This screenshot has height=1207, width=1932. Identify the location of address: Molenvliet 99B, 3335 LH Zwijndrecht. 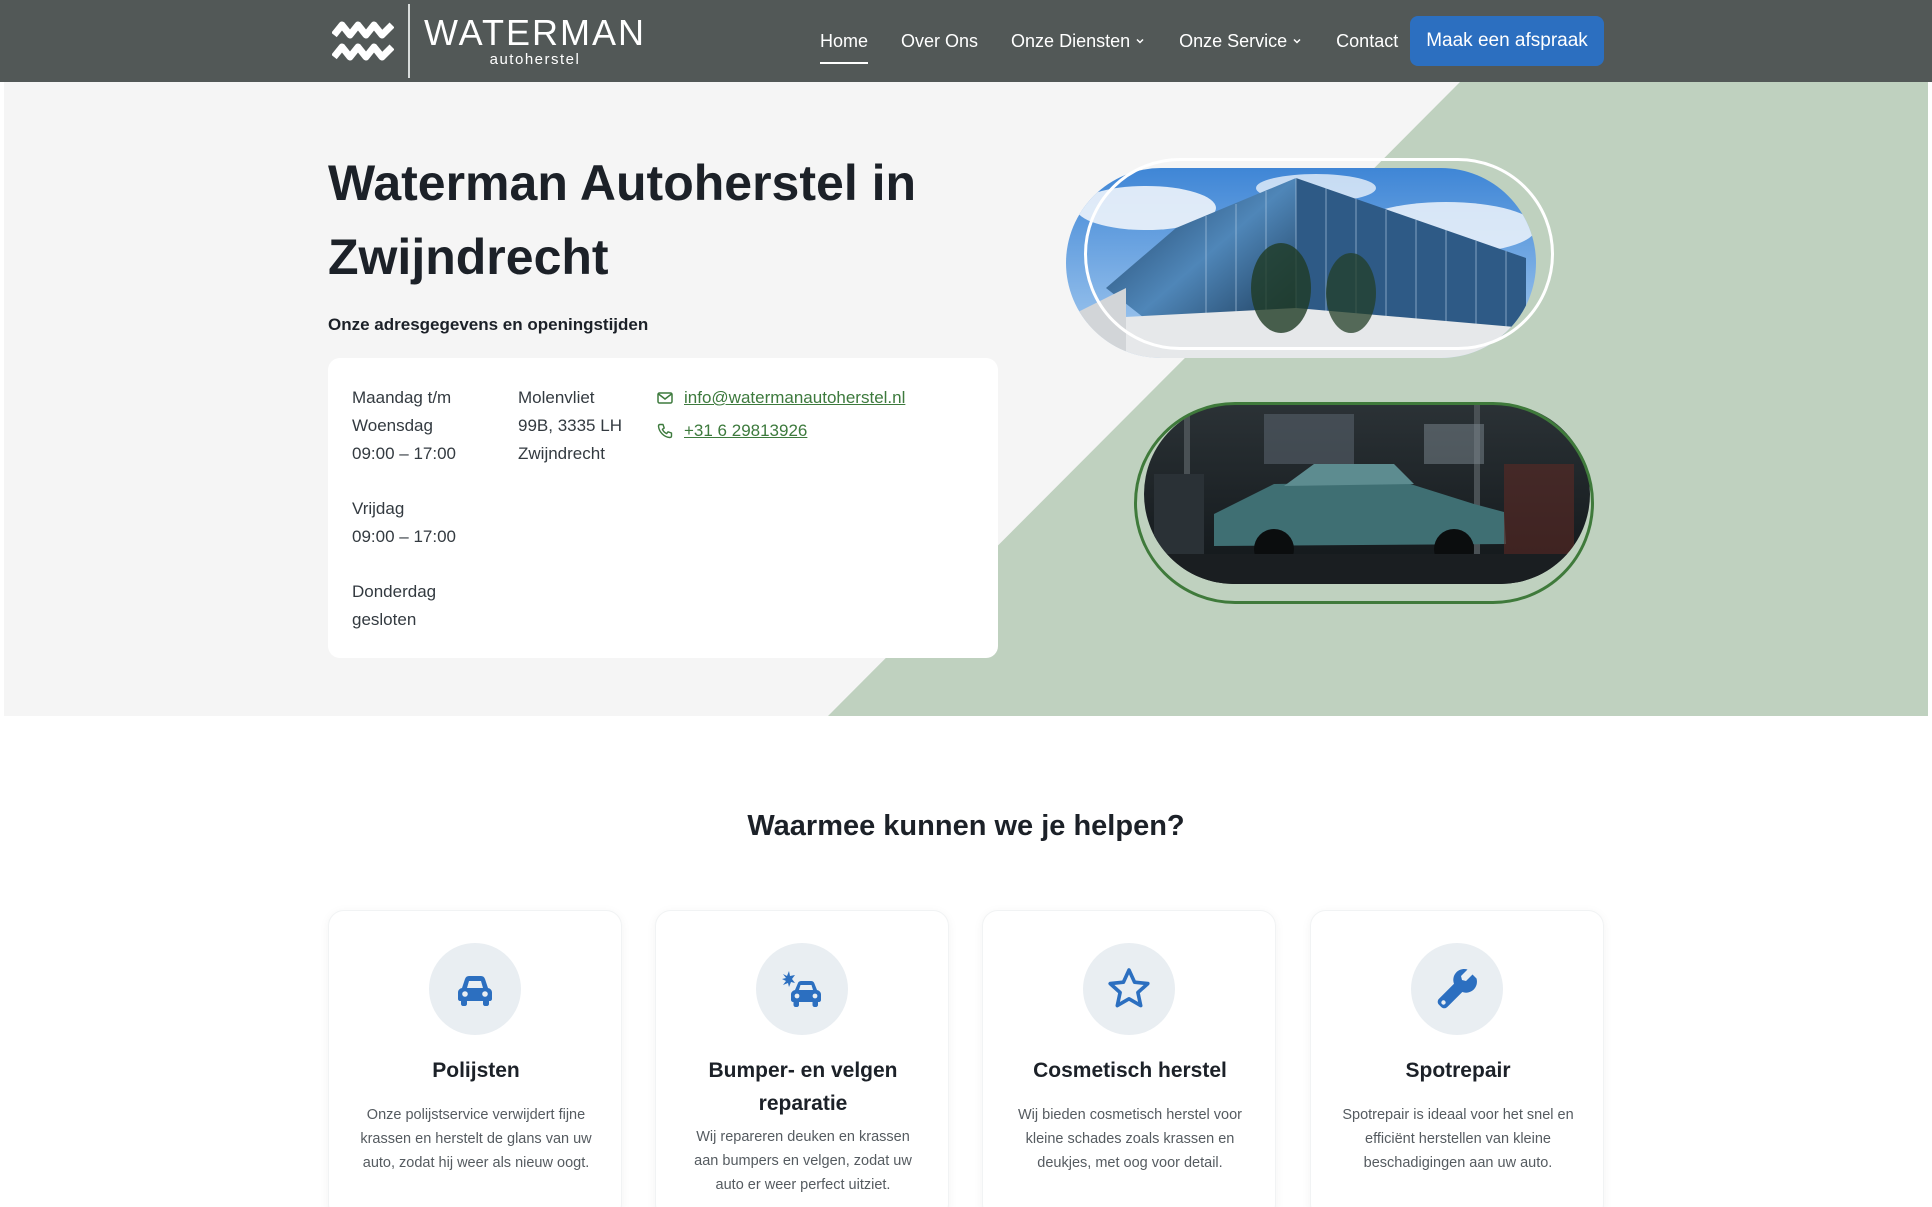
(570, 425).